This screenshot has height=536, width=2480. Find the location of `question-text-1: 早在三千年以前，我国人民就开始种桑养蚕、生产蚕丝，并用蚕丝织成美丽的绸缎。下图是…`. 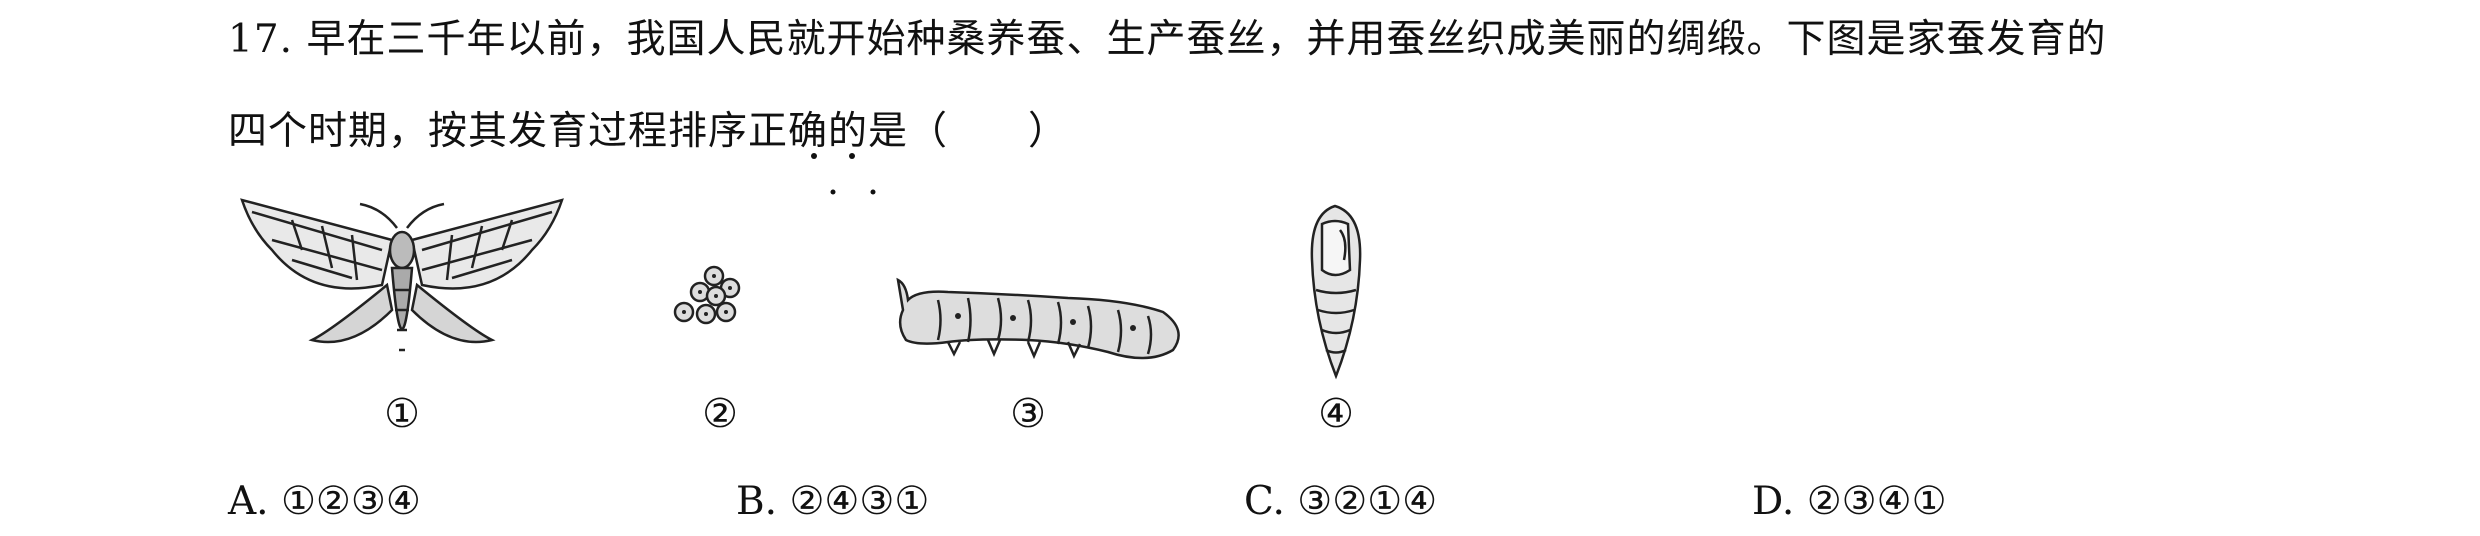

question-text-1: 早在三千年以前，我国人民就开始种桑养蚕、生产蚕丝，并用蚕丝织成美丽的绸缎。下图是… is located at coordinates (1206, 39).